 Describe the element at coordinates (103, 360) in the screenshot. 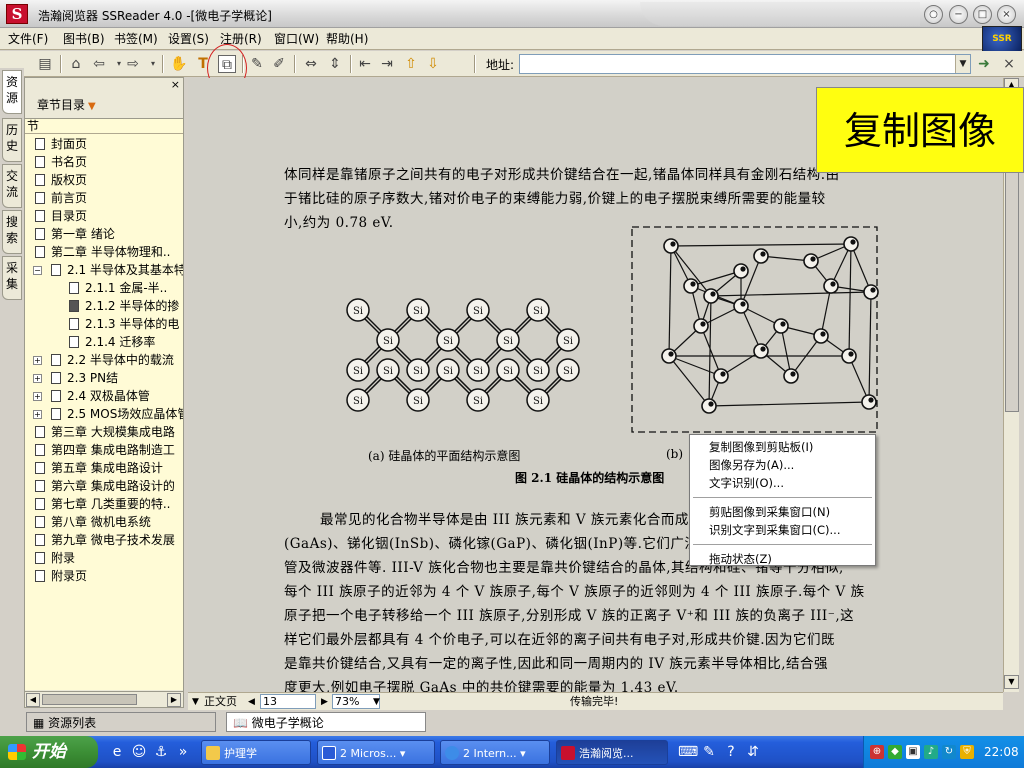

I see `tree-item: +2.2 半导体中的载流` at that location.